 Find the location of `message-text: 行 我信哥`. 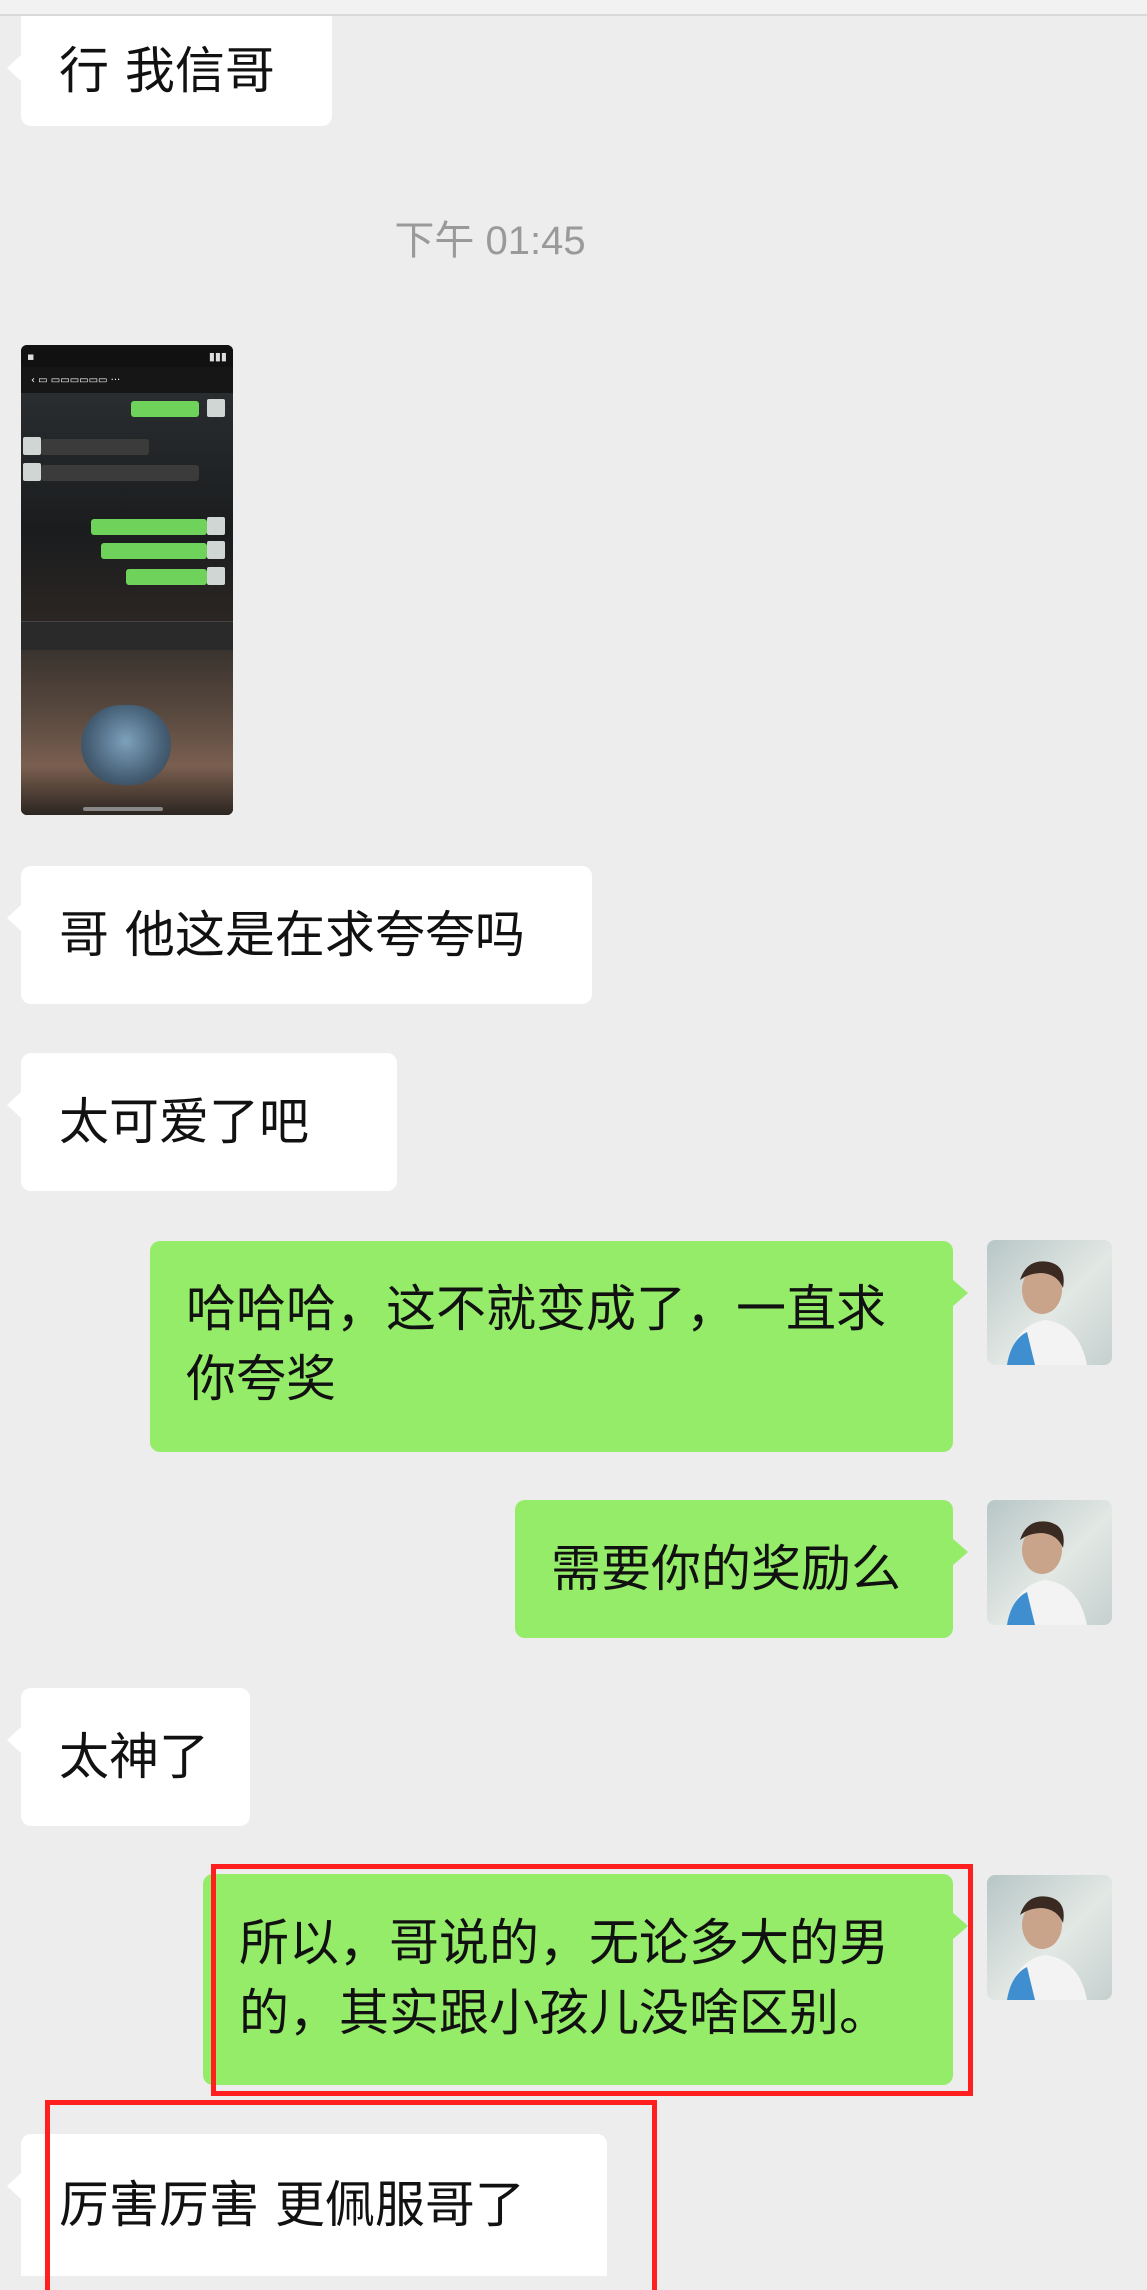

message-text: 行 我信哥 is located at coordinates (167, 71).